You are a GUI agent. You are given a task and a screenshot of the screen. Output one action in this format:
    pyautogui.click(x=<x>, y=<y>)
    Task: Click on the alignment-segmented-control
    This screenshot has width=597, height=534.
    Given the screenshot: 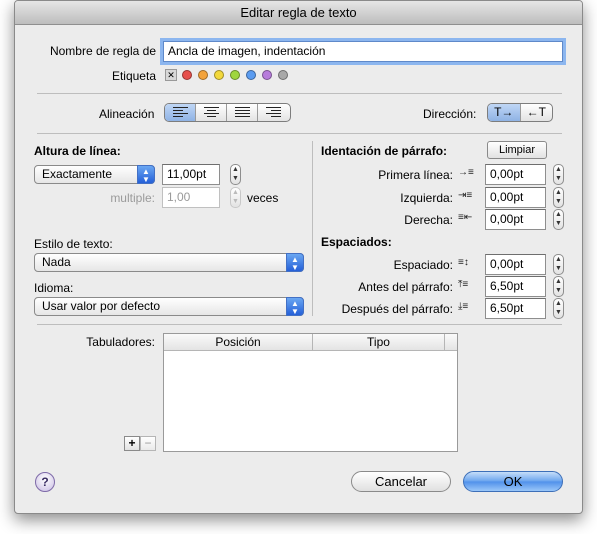 What is the action you would take?
    pyautogui.click(x=227, y=112)
    